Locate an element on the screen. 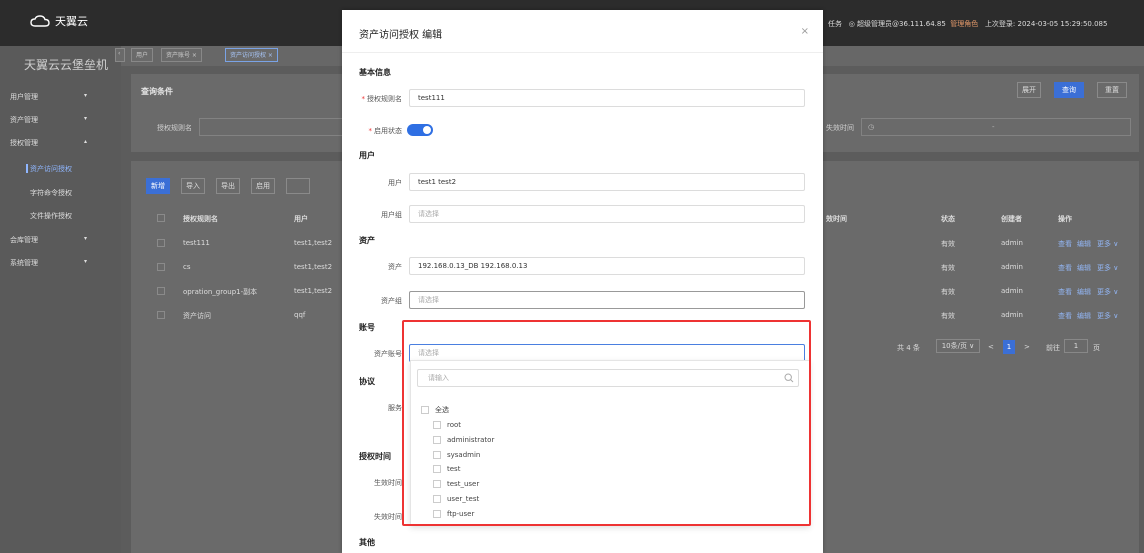 This screenshot has height=553, width=1144. reset-button: 重置 is located at coordinates (1112, 90).